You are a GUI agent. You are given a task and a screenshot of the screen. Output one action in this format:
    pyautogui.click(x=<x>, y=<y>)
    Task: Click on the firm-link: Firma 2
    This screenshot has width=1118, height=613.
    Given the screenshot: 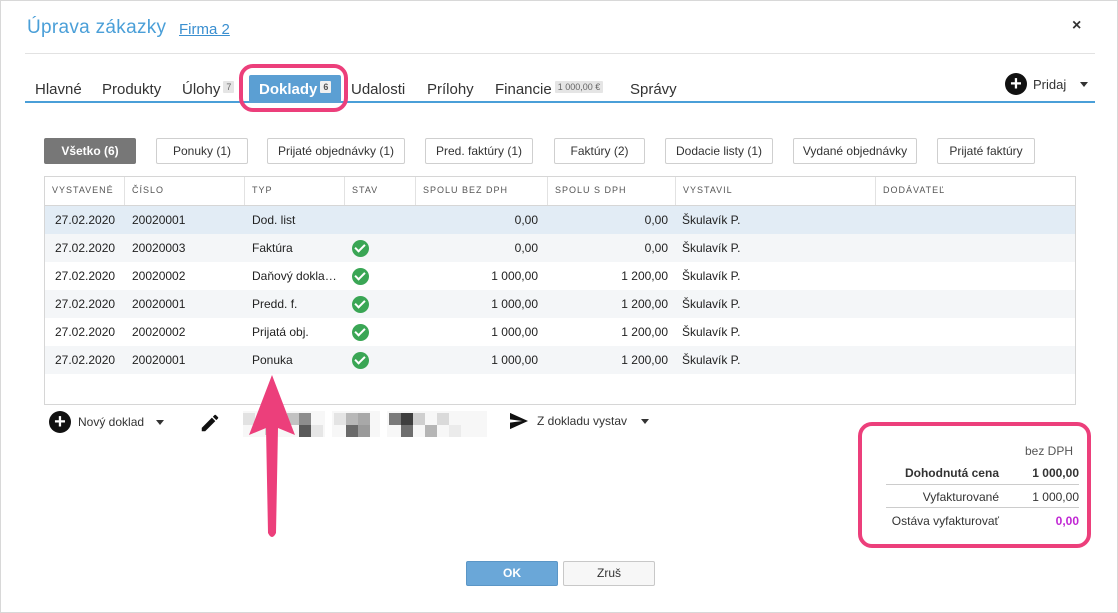 What is the action you would take?
    pyautogui.click(x=204, y=29)
    